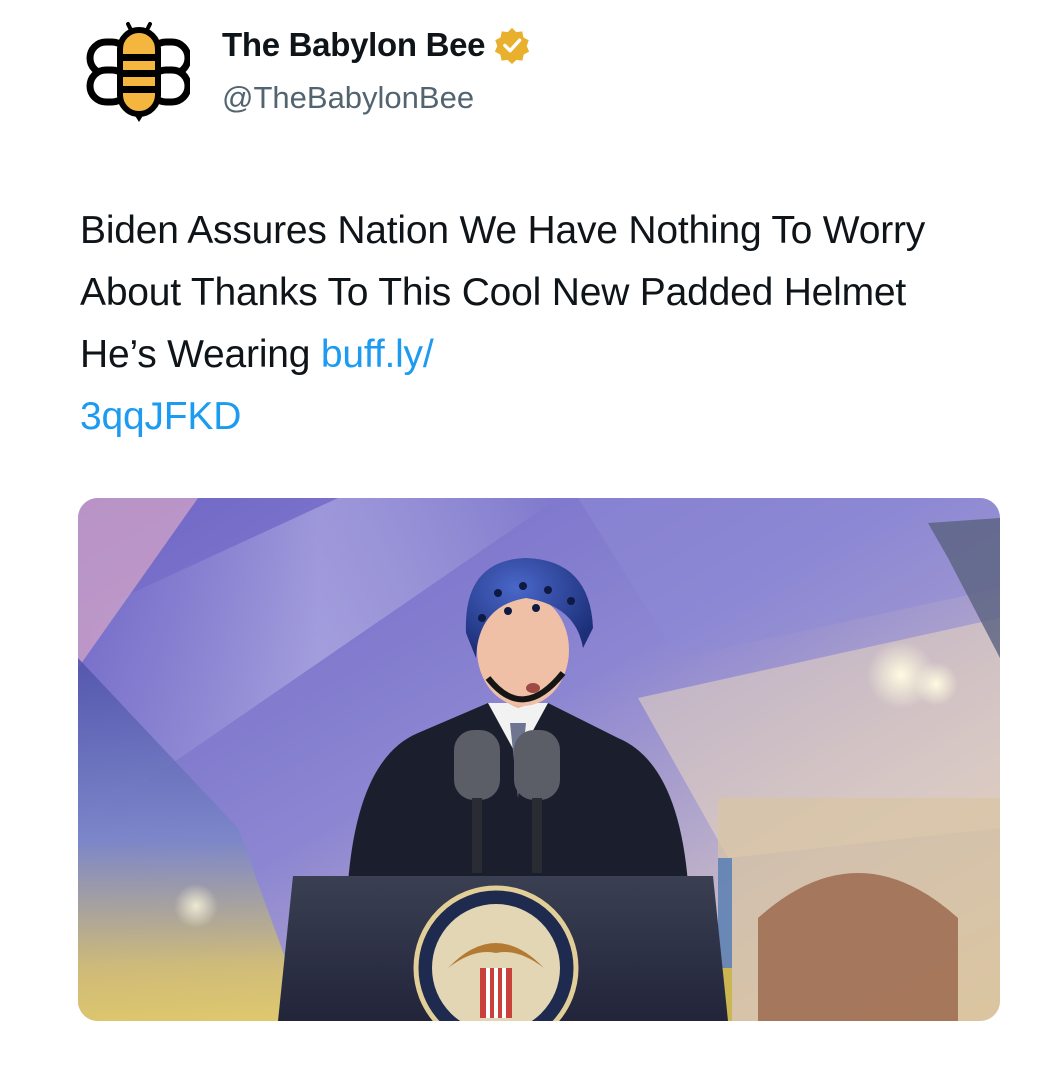  I want to click on avatar, so click(138, 71).